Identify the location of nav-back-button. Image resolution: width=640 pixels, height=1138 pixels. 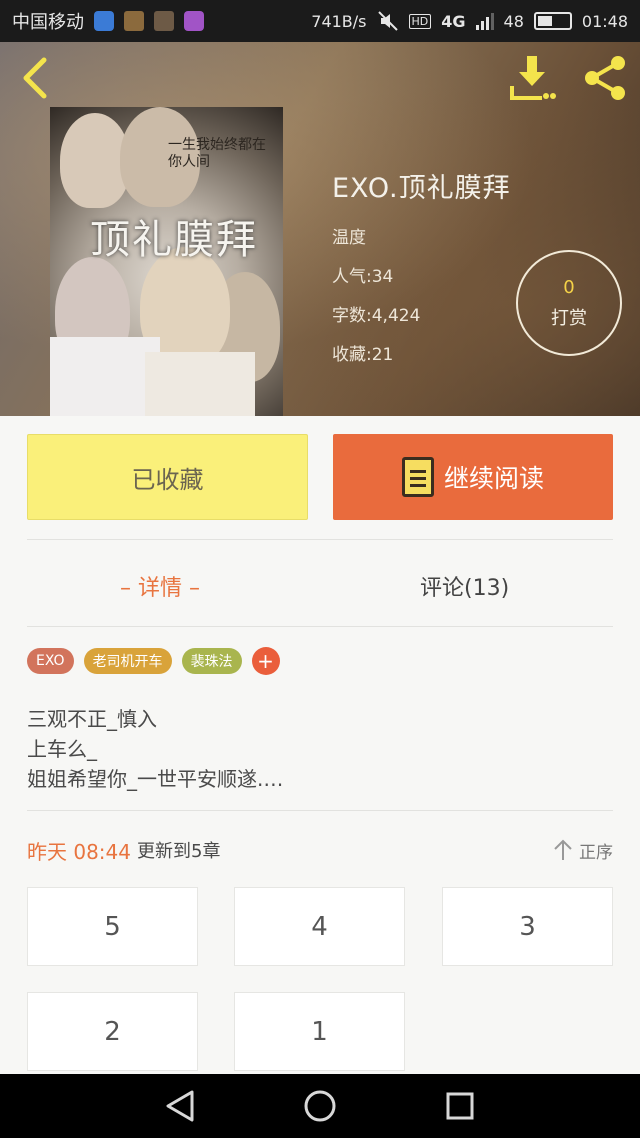
(180, 1106).